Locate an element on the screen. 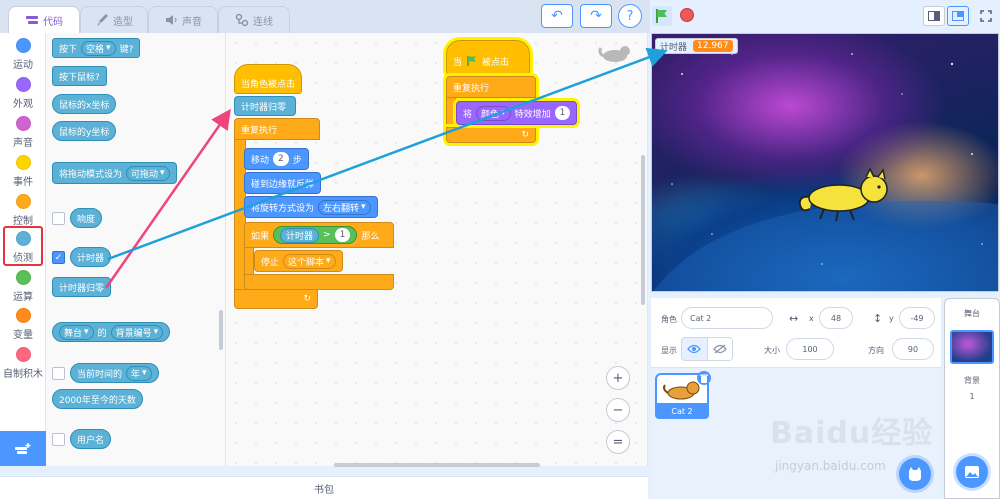 This screenshot has height=499, width=1000. choose-backdrop-button is located at coordinates (972, 472).